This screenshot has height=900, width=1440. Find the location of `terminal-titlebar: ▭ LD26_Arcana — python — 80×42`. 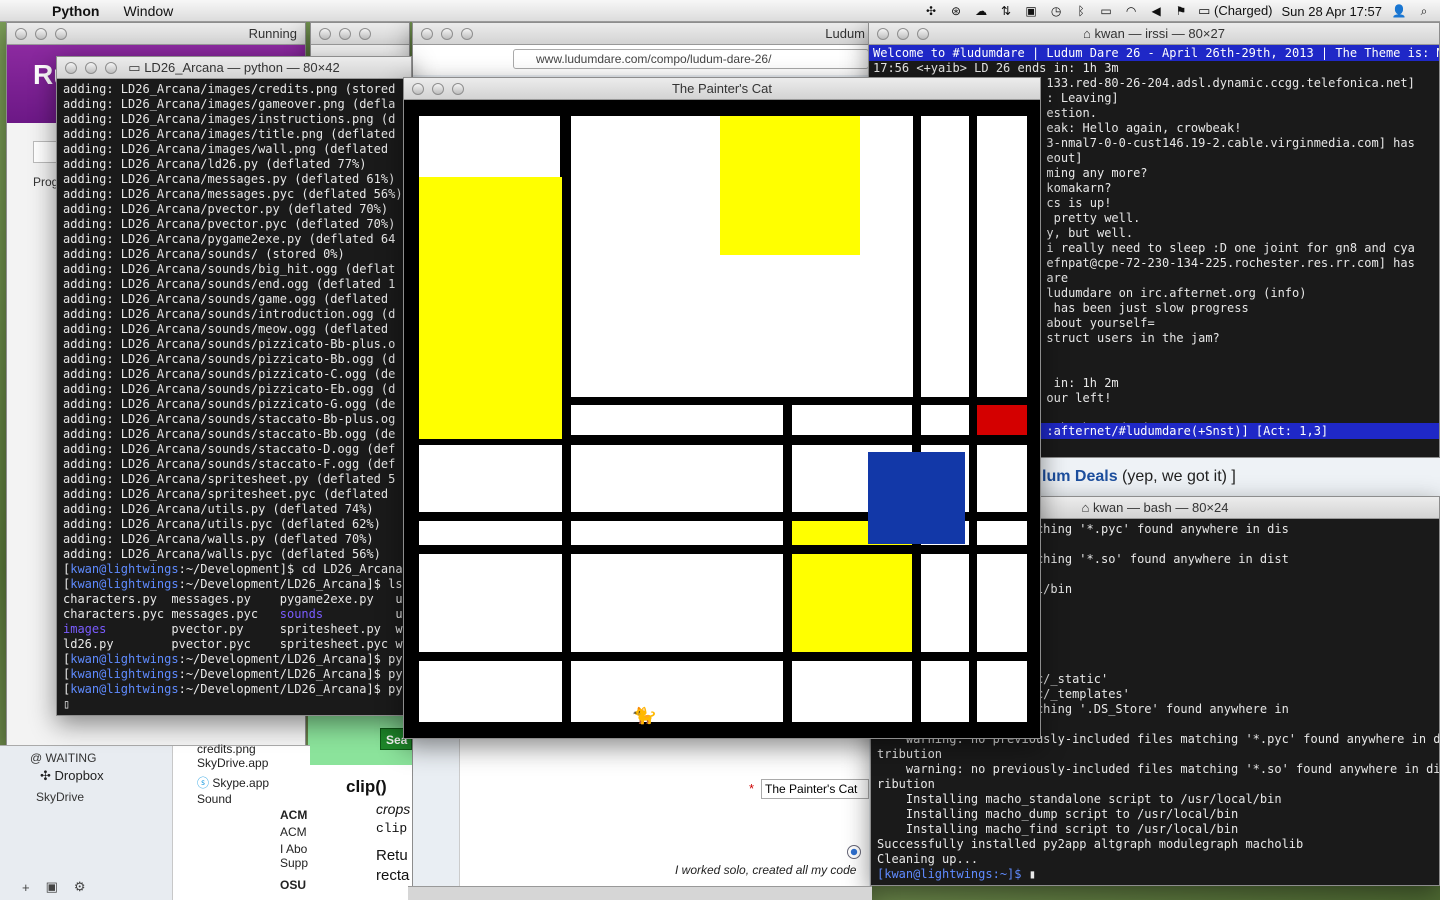

terminal-titlebar: ▭ LD26_Arcana — python — 80×42 is located at coordinates (234, 68).